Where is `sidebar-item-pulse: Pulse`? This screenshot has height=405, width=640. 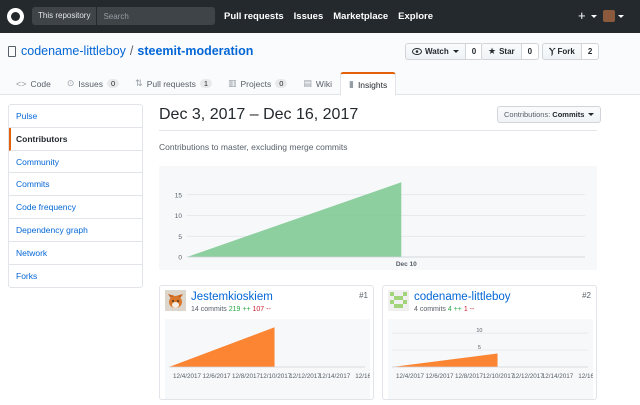 sidebar-item-pulse: Pulse is located at coordinates (75, 116).